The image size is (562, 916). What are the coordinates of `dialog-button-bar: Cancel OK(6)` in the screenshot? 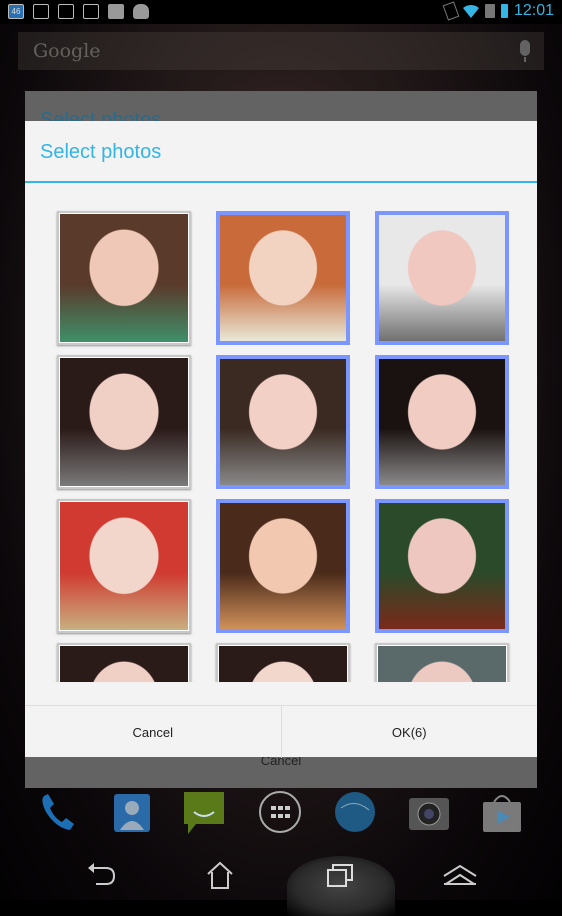 It's located at (281, 731).